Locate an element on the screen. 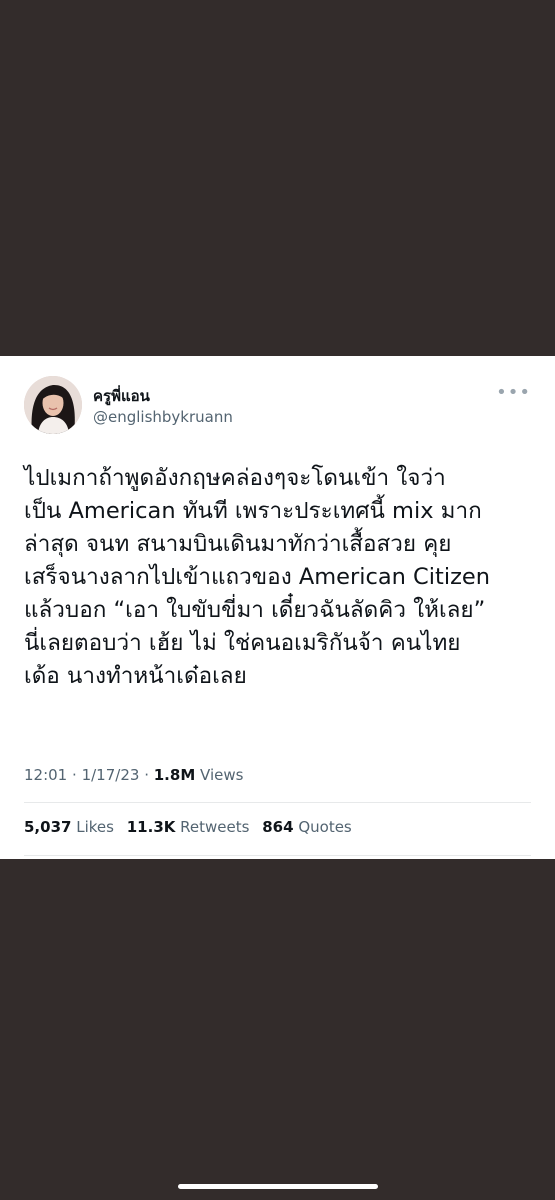 The image size is (555, 1200). tweet-text-line: เด้อ นางทำหน้าเด๋อเลย is located at coordinates (135, 676).